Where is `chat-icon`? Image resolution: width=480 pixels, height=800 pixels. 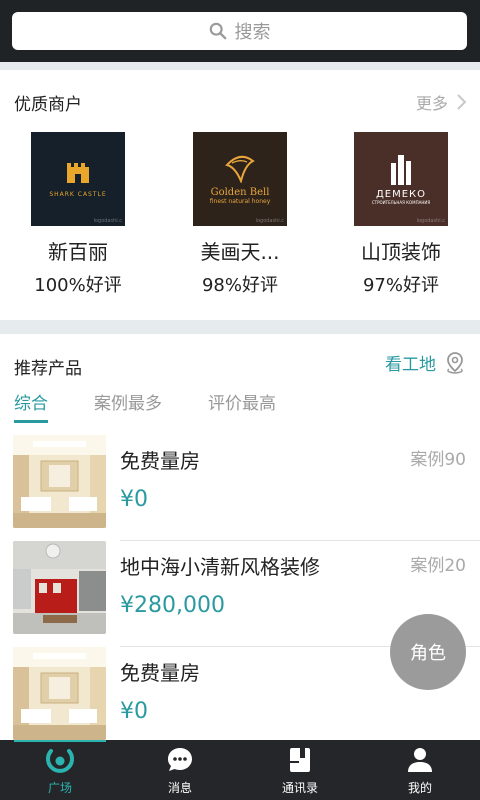 chat-icon is located at coordinates (180, 759).